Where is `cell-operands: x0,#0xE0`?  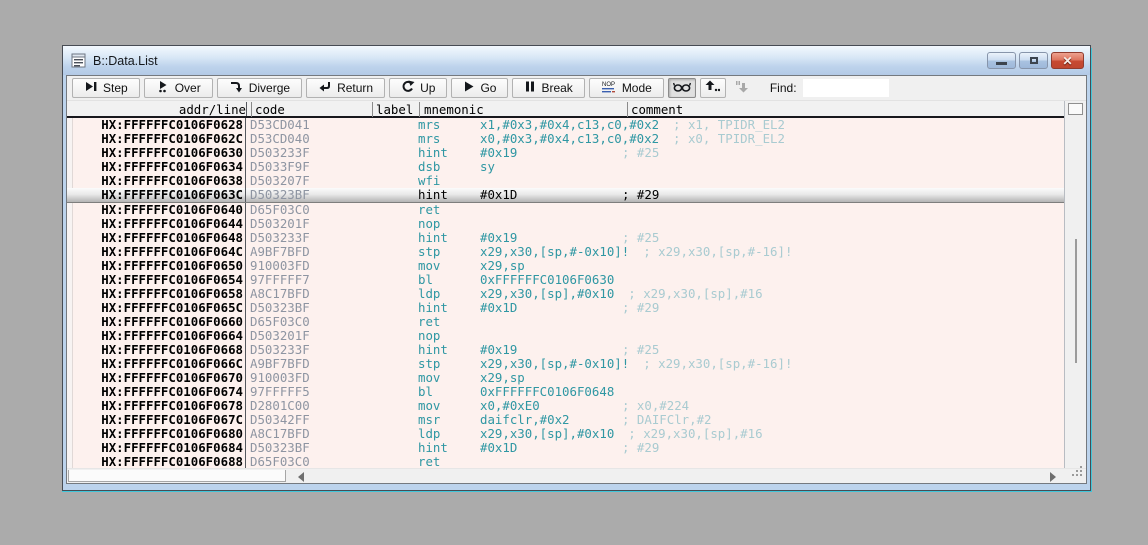
cell-operands: x0,#0xE0 is located at coordinates (510, 405).